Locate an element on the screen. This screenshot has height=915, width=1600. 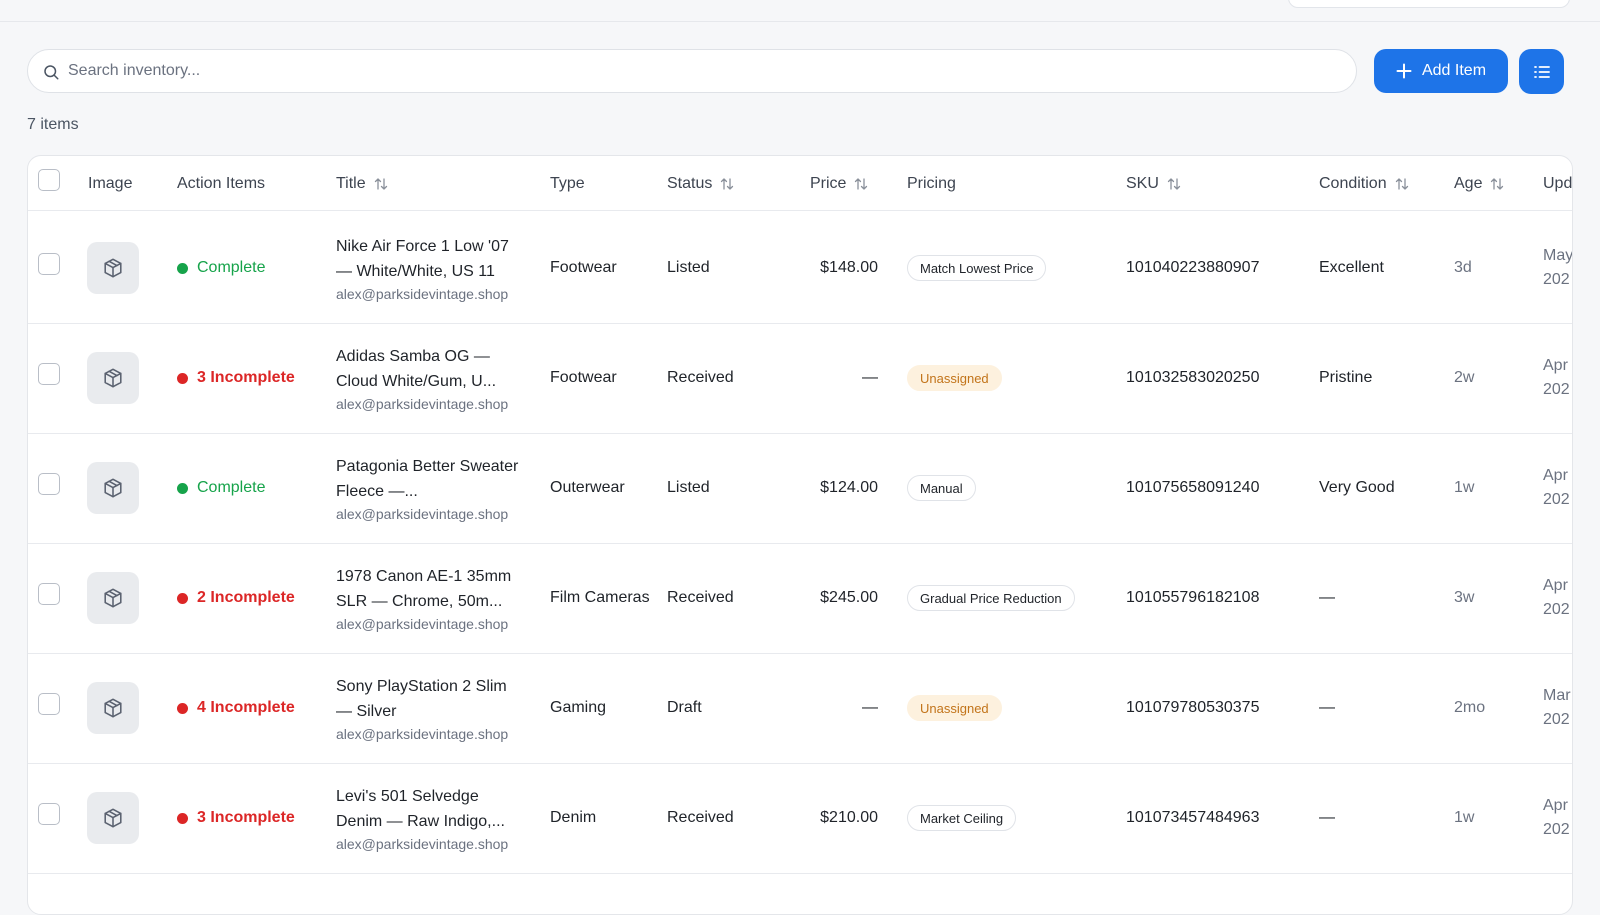
updated-cell: Mar 202 is located at coordinates (1557, 708).